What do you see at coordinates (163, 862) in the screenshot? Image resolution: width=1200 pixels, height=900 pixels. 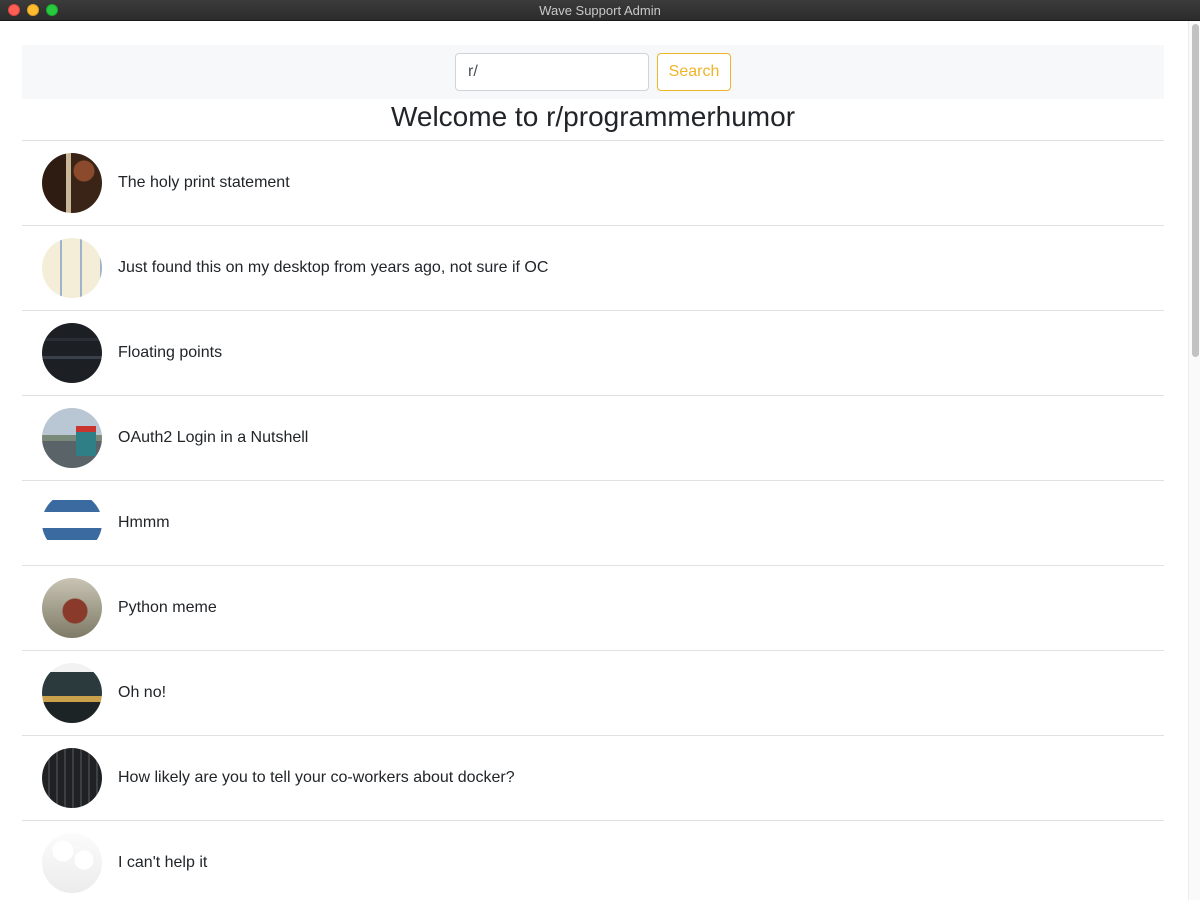 I see `post-title: I can't help it` at bounding box center [163, 862].